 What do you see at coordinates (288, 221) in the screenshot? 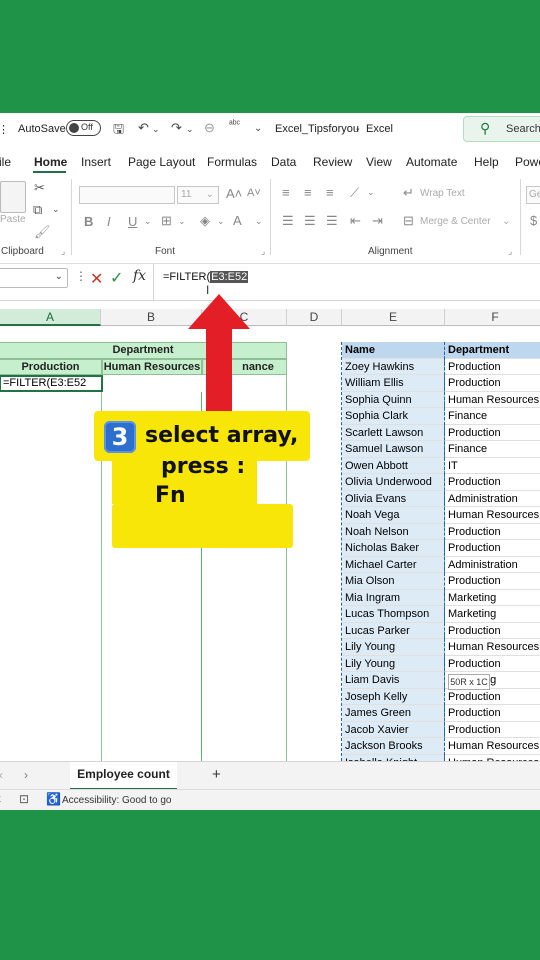
I see `align-left-icon: ☰` at bounding box center [288, 221].